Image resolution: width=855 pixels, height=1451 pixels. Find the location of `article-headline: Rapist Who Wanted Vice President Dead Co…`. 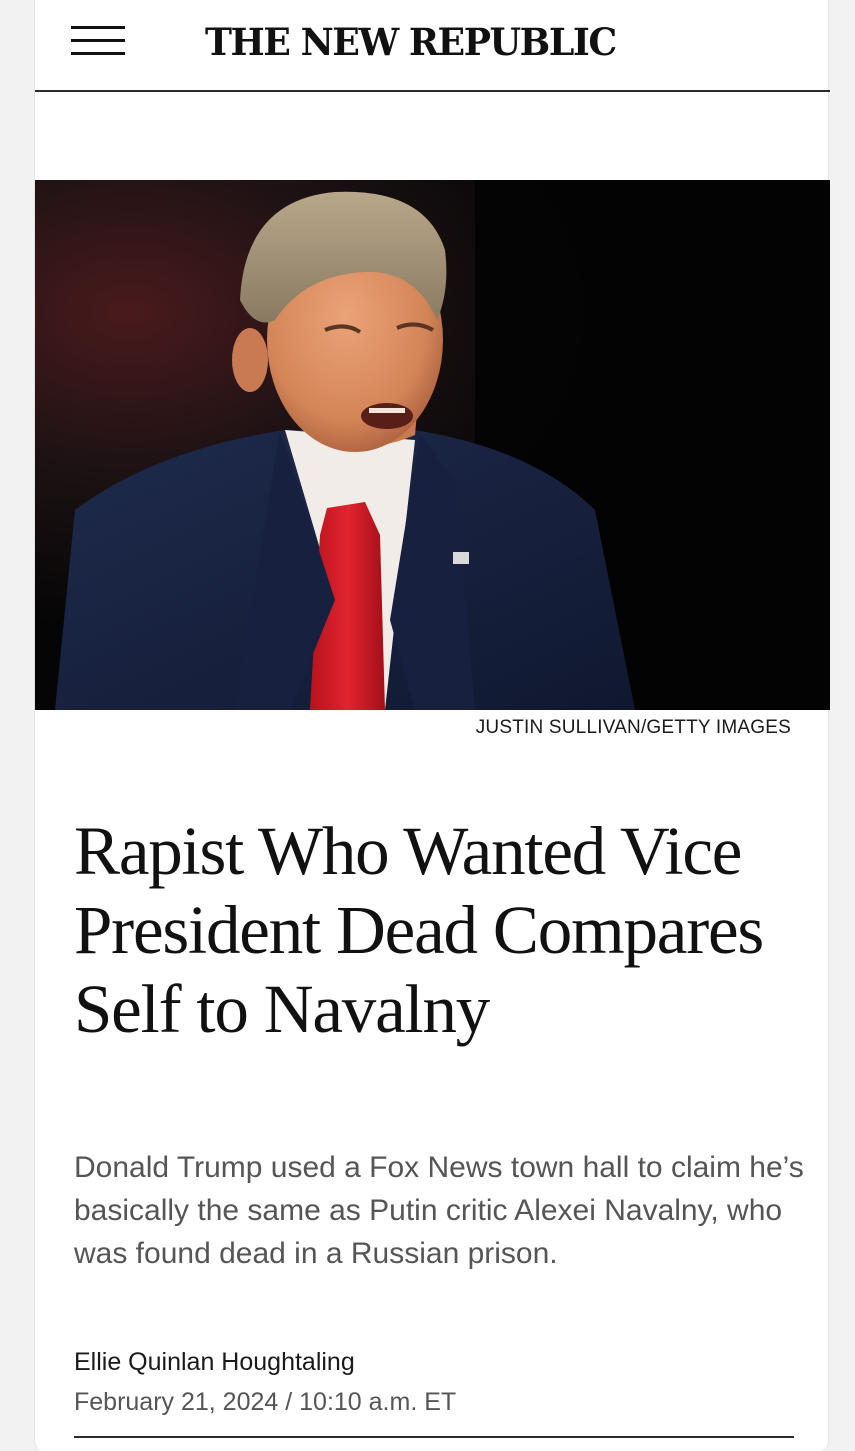

article-headline: Rapist Who Wanted Vice President Dead Co… is located at coordinates (419, 930).